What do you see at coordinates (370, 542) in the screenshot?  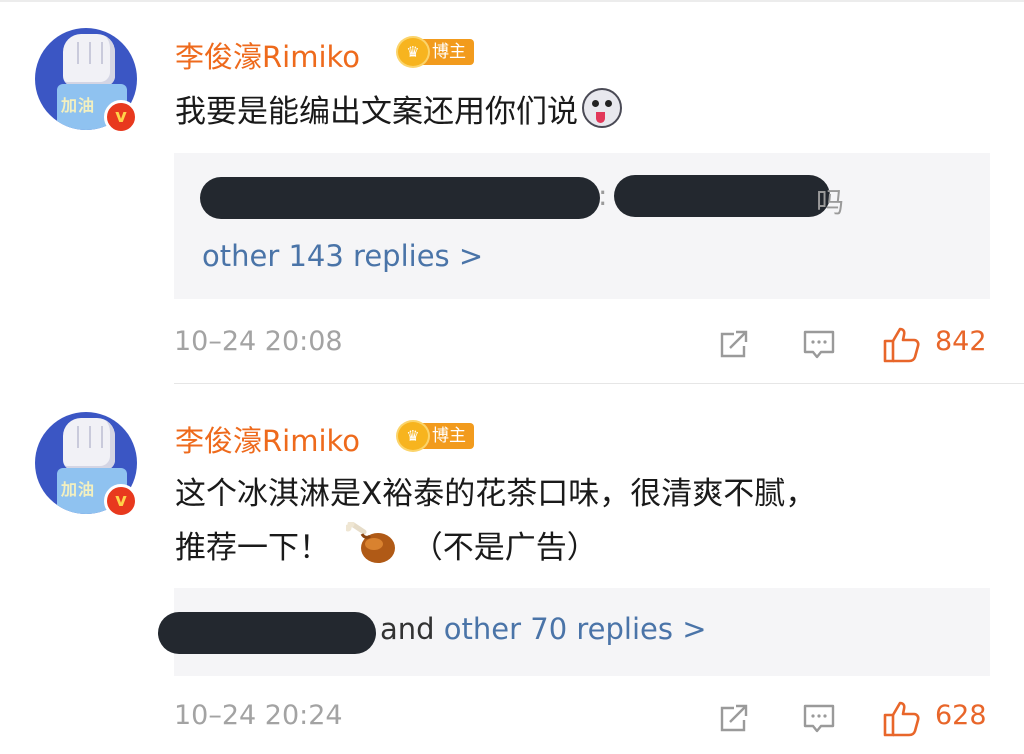 I see `drumstick-emoji` at bounding box center [370, 542].